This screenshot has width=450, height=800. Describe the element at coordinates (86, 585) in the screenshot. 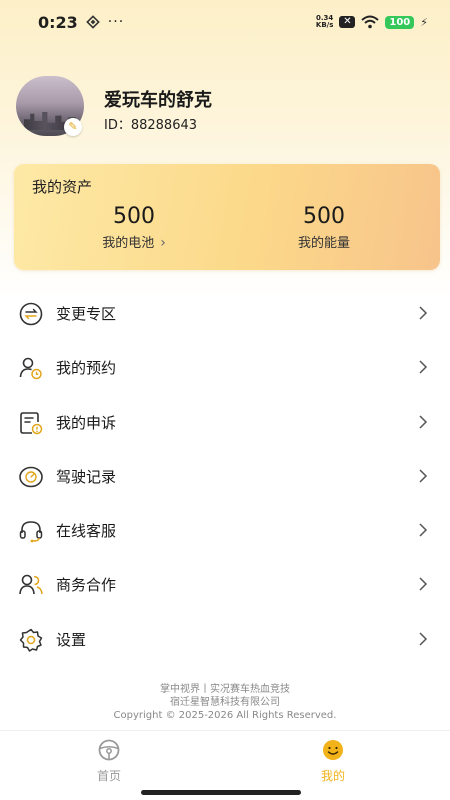

I see `menu-label-business: 商务合作` at that location.